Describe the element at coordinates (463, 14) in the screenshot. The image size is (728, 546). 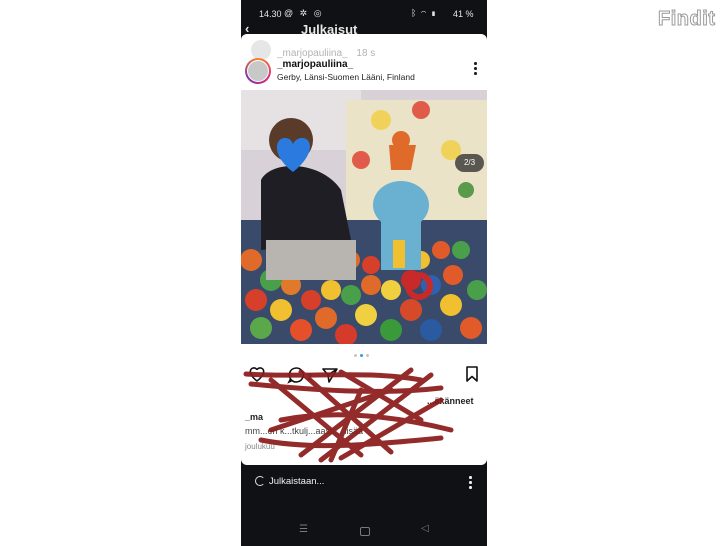
I see `battery-level: 41 %` at that location.